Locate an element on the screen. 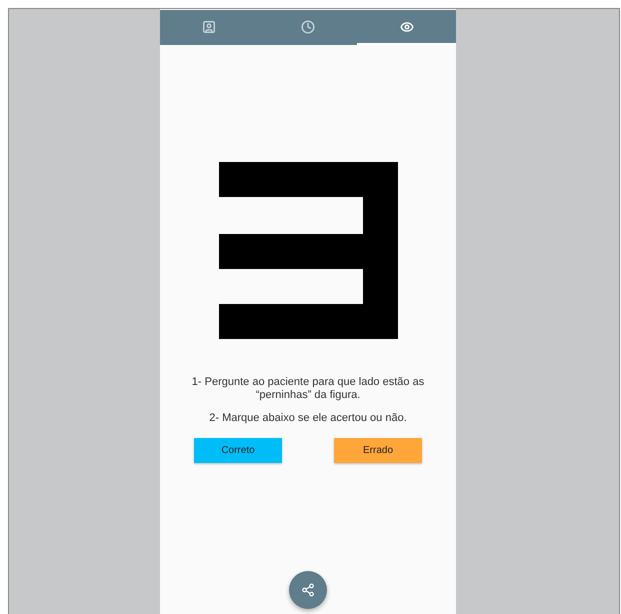  correct-button: Correto is located at coordinates (238, 450).